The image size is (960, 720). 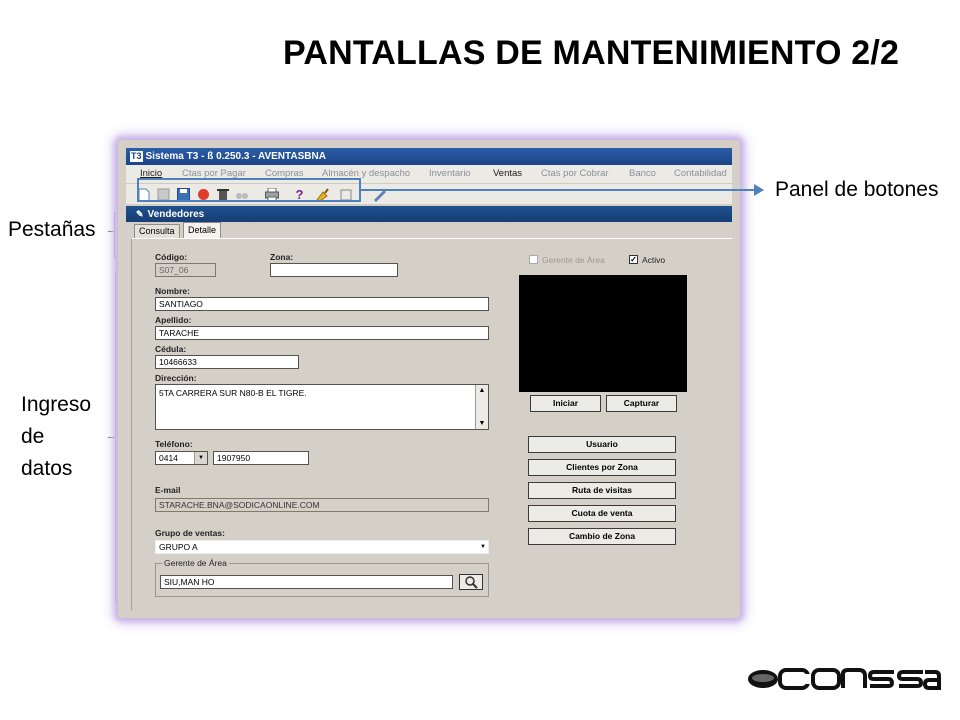 What do you see at coordinates (575, 174) in the screenshot?
I see `menu-item-ctas-por-cobrar: Ctas por Cobrar` at bounding box center [575, 174].